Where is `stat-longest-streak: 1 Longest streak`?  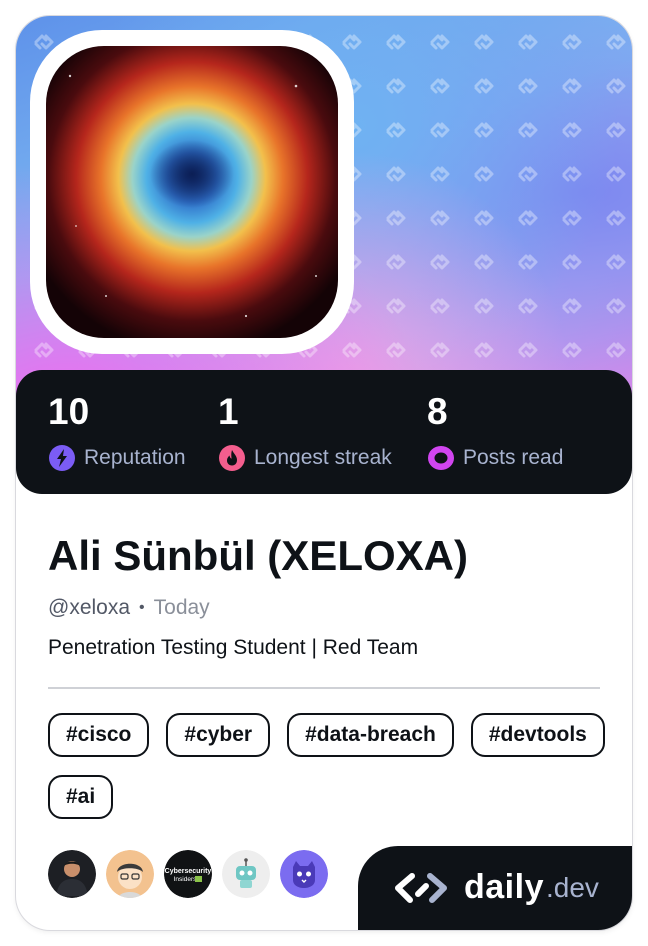 stat-longest-streak: 1 Longest streak is located at coordinates (305, 431).